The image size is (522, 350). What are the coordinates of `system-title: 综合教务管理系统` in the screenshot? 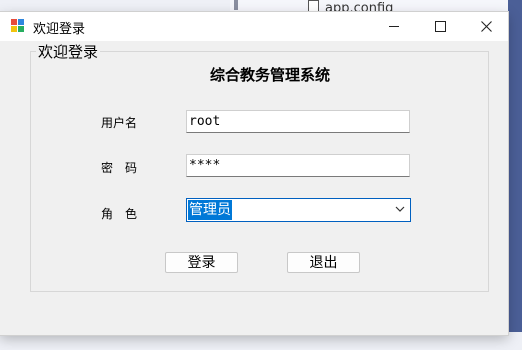 It's located at (269, 75).